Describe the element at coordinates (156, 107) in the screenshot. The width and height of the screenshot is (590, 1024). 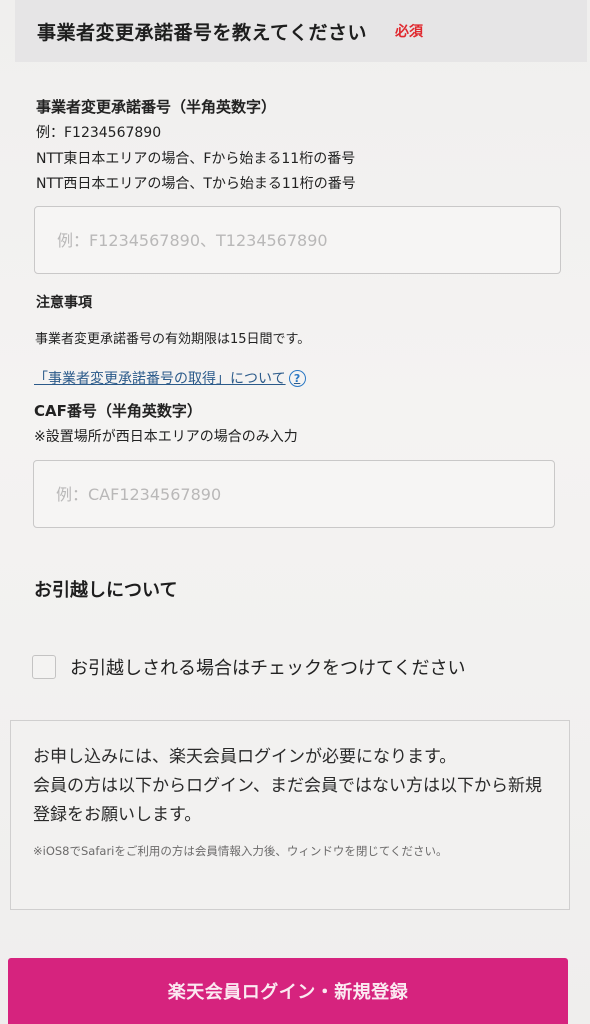
I see `approval-number-label: 事業者変更承諾番号（半角英数字）` at that location.